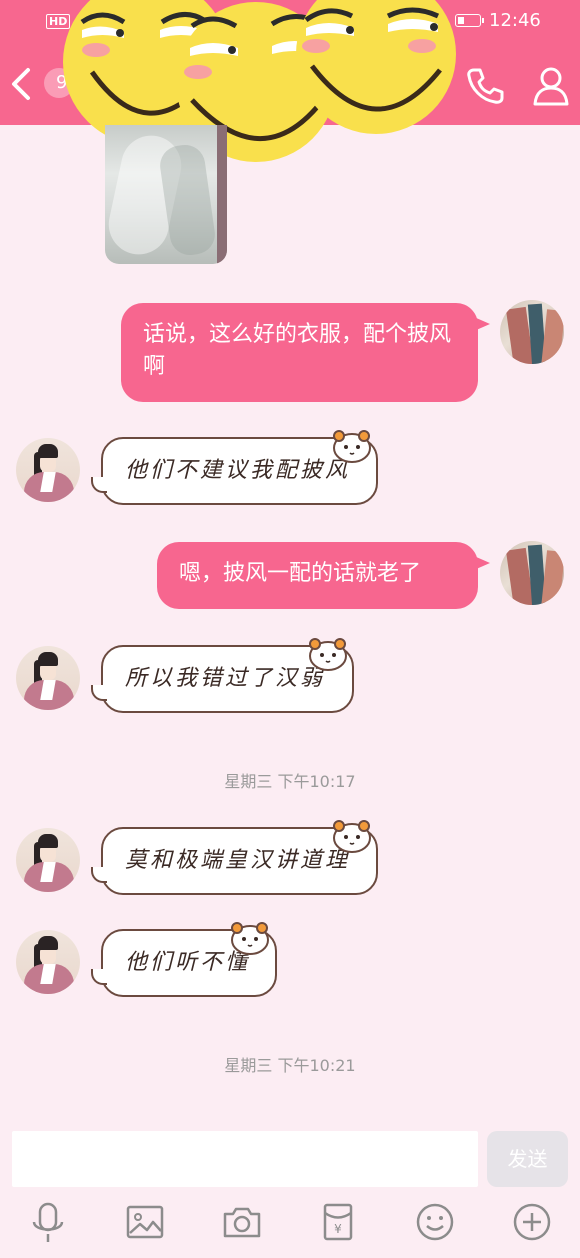 The width and height of the screenshot is (580, 1258). Describe the element at coordinates (551, 85) in the screenshot. I see `profile-icon` at that location.